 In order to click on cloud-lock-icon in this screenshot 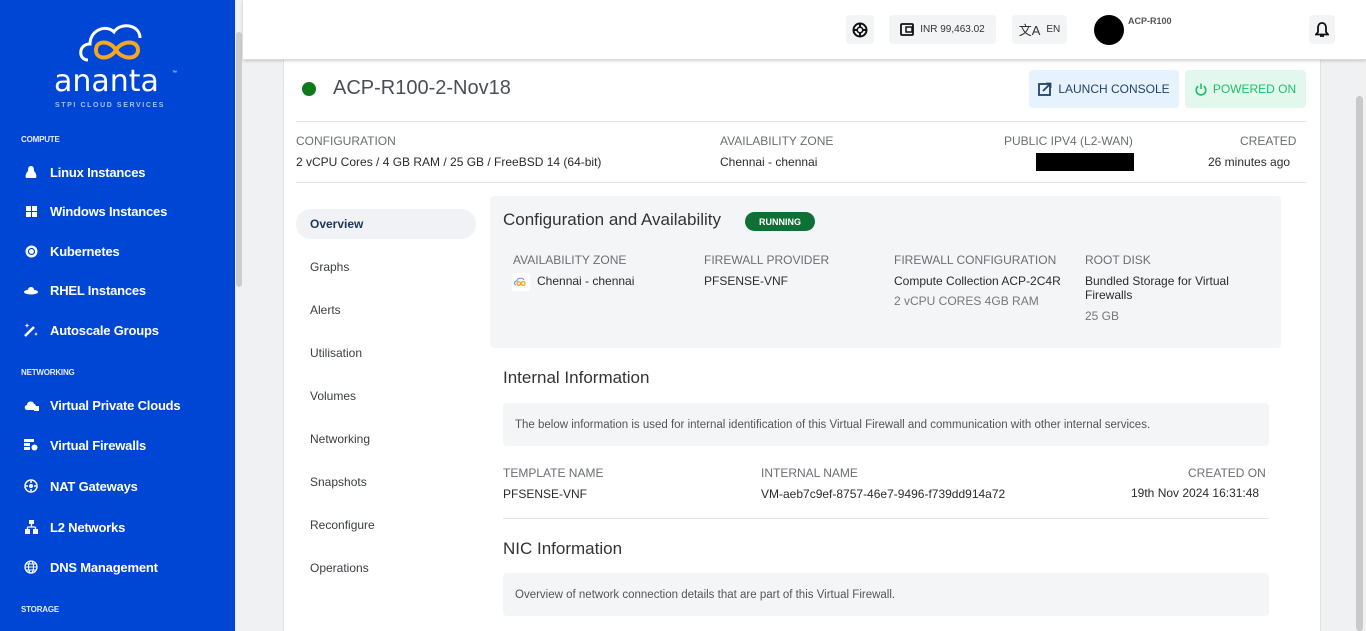, I will do `click(31, 405)`.